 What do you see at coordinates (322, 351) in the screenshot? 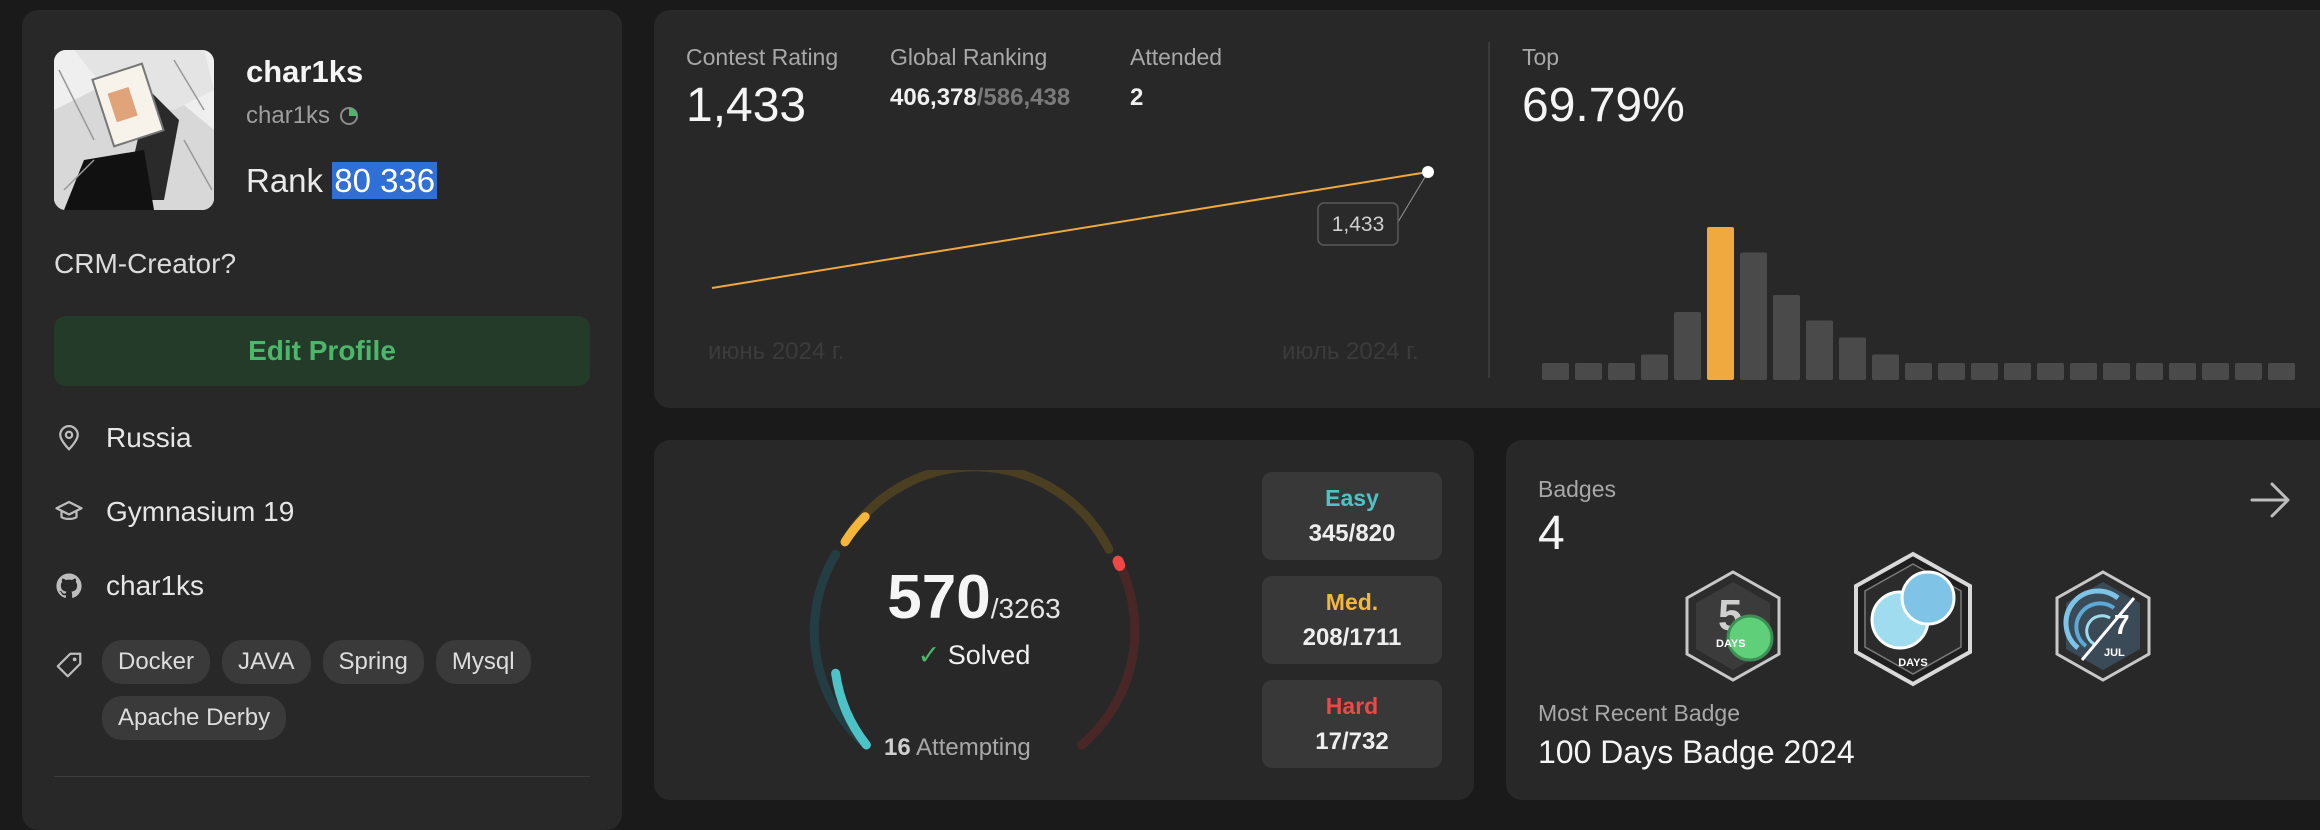
I see `edit-profile-button: Edit Profile` at bounding box center [322, 351].